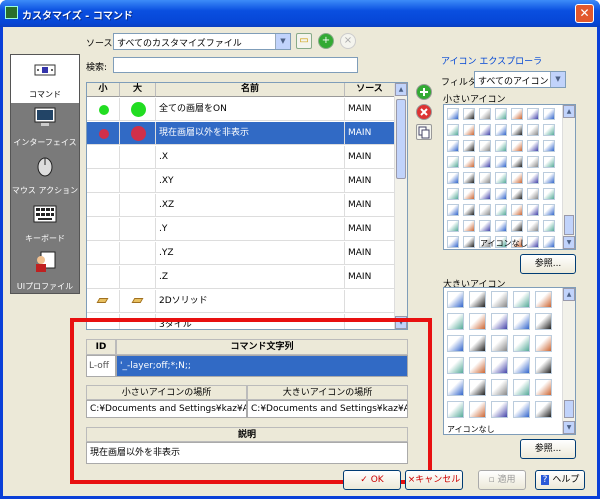 This screenshot has width=600, height=499. I want to click on nav-item-mouse-action: マウス アクション, so click(45, 175).